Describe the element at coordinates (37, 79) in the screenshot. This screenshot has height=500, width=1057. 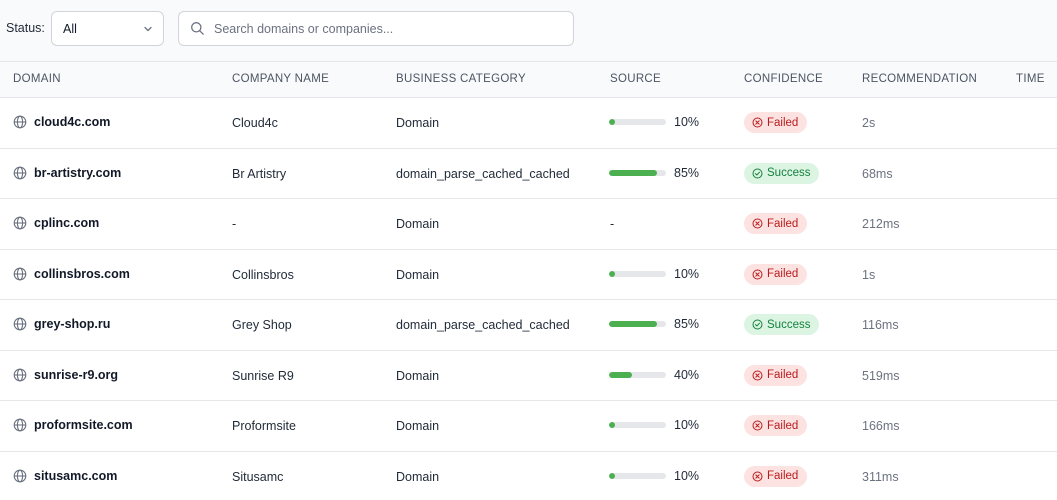
I see `column-header-domain: DOMAIN` at that location.